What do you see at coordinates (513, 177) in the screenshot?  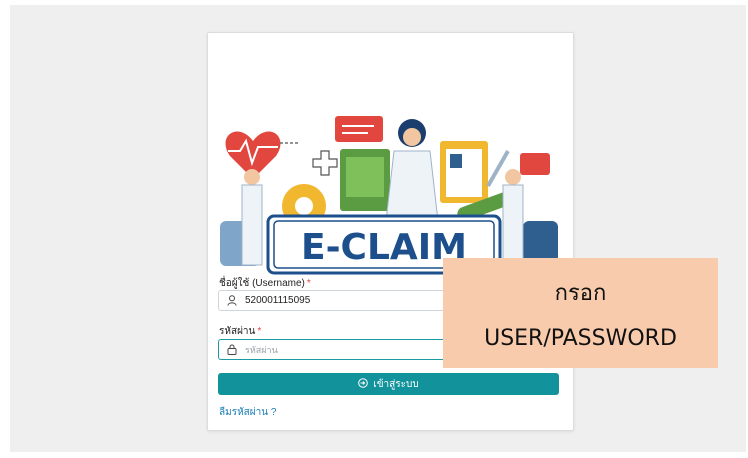 I see `right-doctor-head` at bounding box center [513, 177].